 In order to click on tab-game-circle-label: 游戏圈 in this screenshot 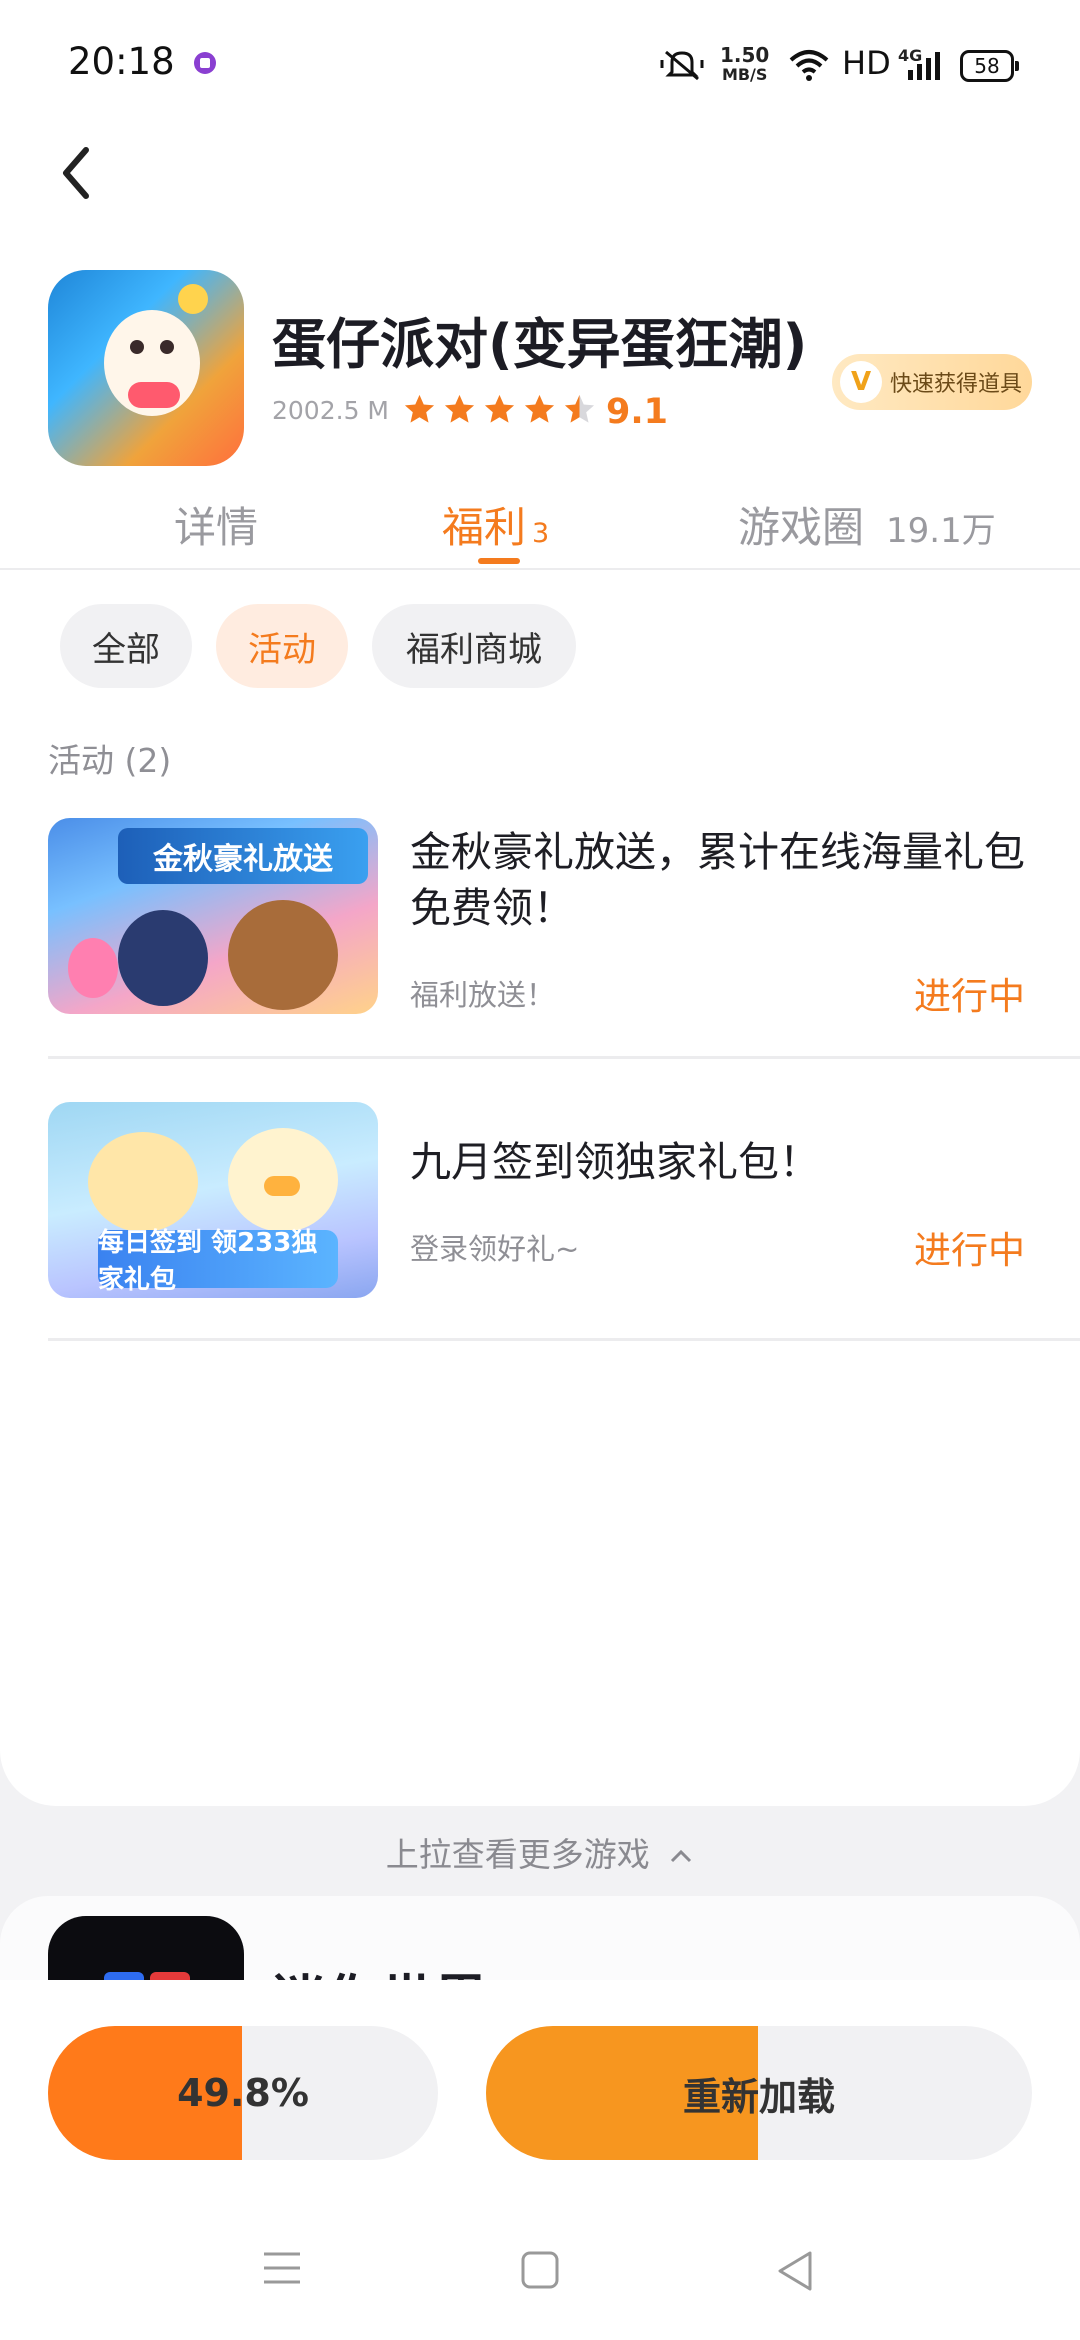, I will do `click(801, 527)`.